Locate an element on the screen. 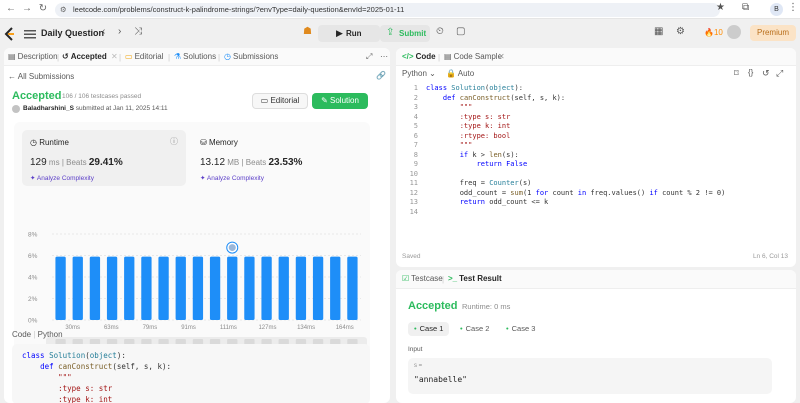 This screenshot has width=800, height=403. testcases-passed: 106 / 106 testcases passed is located at coordinates (102, 96).